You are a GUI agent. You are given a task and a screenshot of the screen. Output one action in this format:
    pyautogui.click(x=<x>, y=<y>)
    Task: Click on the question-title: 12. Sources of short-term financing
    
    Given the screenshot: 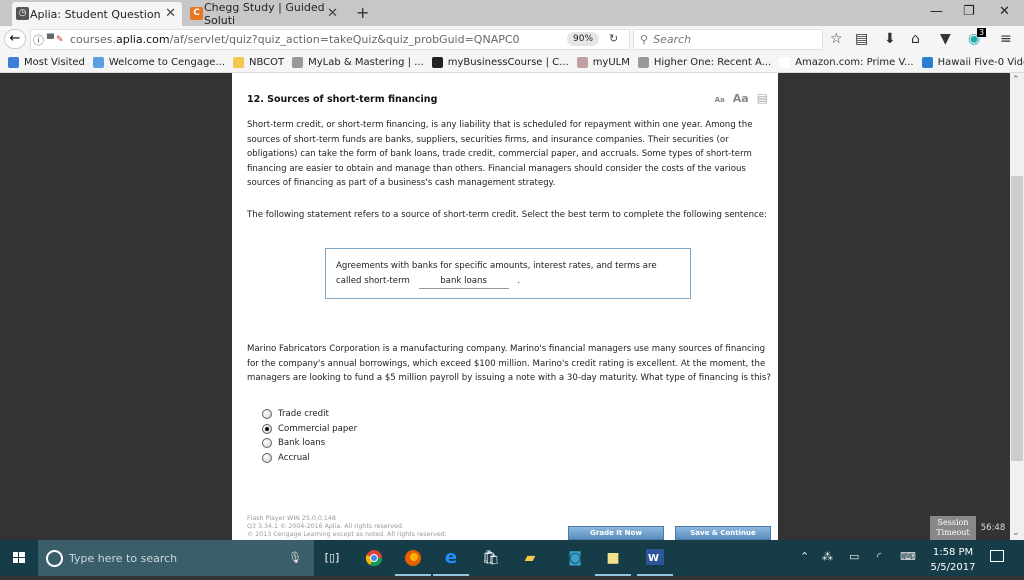 What is the action you would take?
    pyautogui.click(x=342, y=99)
    